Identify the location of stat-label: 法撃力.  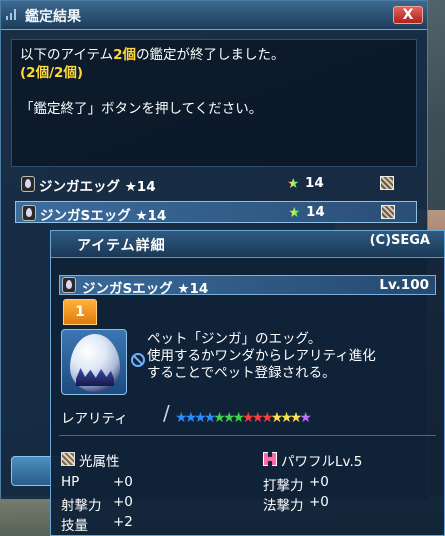
(283, 506).